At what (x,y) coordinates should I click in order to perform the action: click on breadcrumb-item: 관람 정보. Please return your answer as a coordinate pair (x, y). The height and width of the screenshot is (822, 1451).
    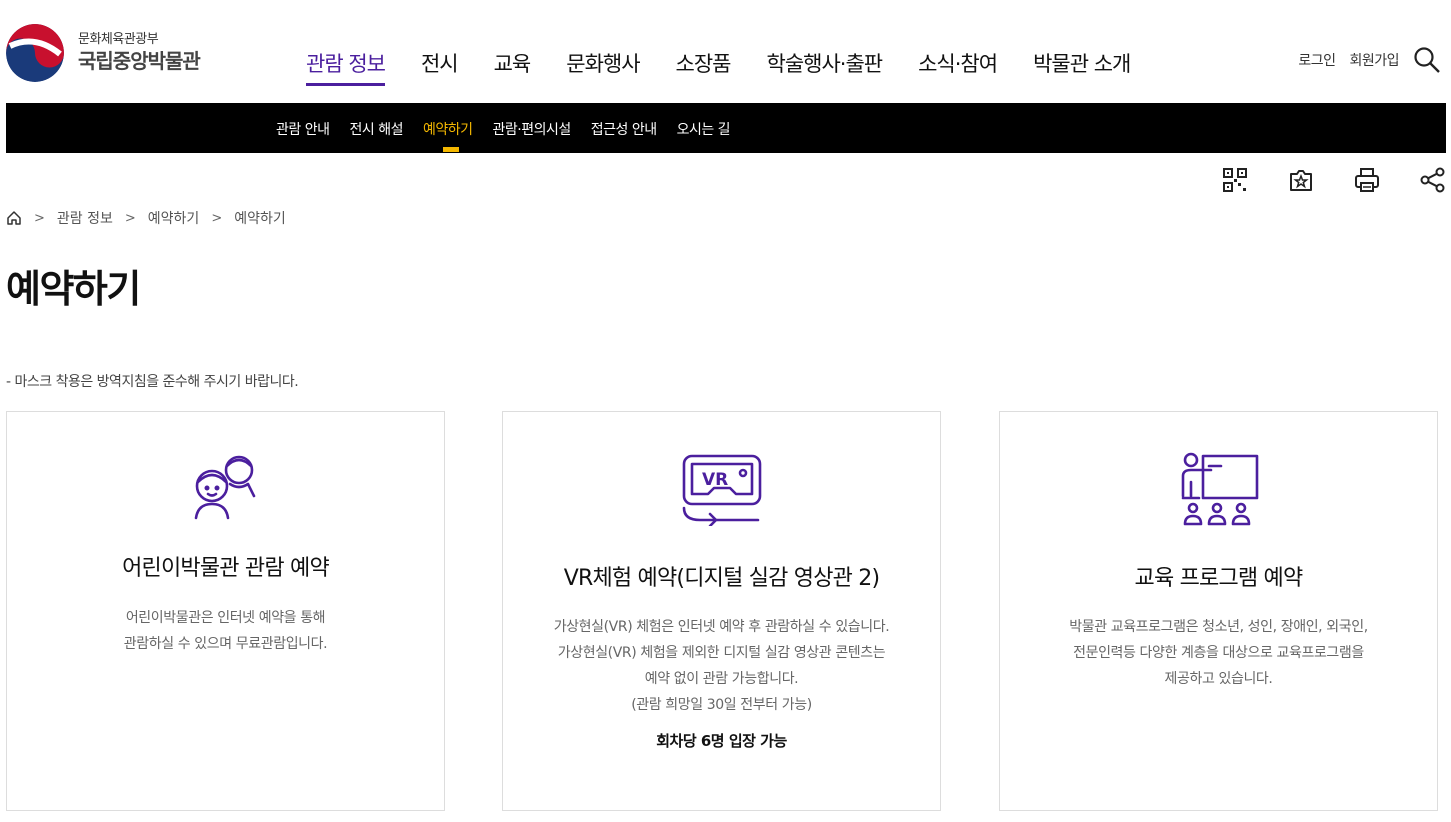
    Looking at the image, I should click on (85, 218).